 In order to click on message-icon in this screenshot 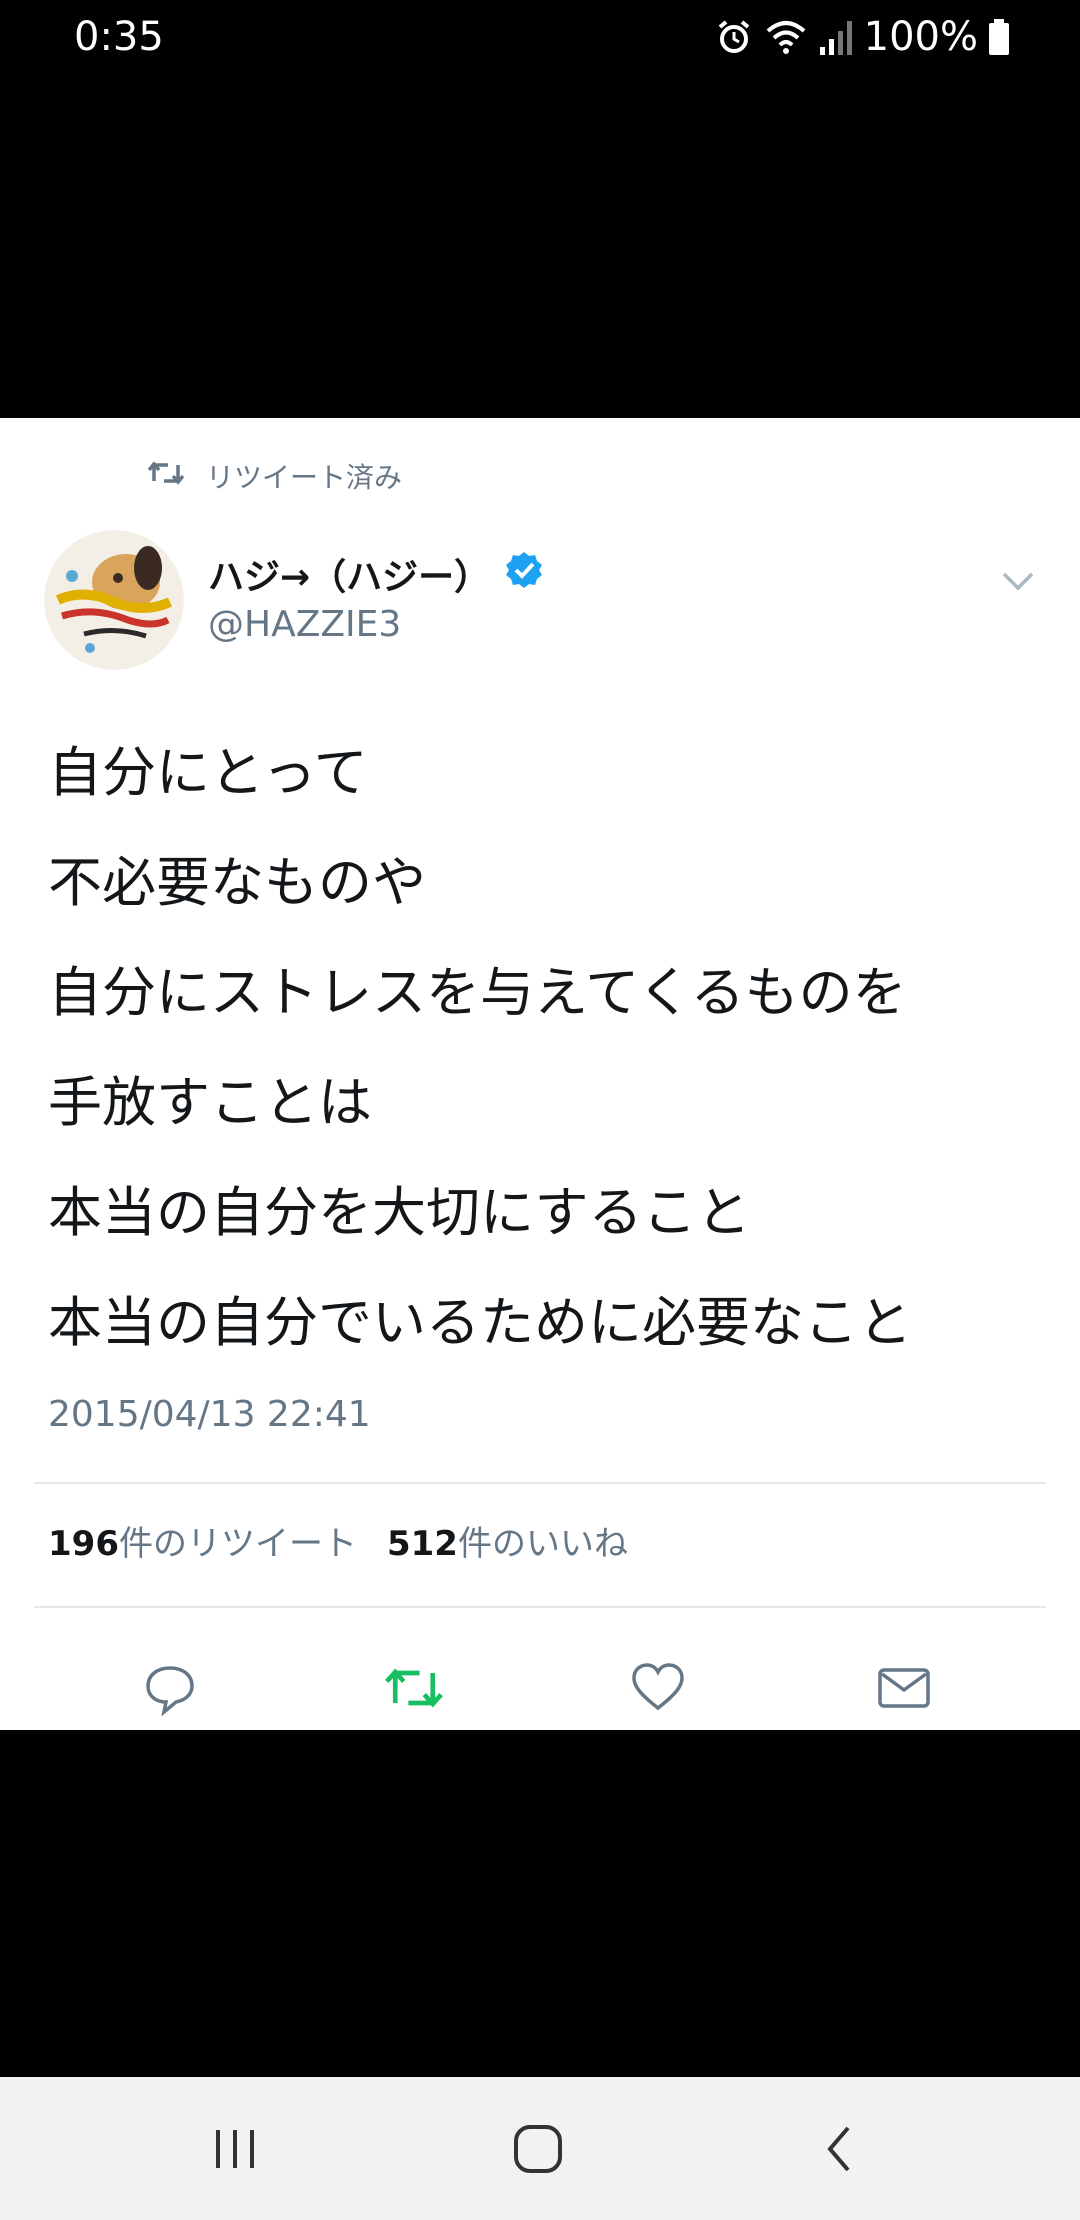, I will do `click(904, 1688)`.